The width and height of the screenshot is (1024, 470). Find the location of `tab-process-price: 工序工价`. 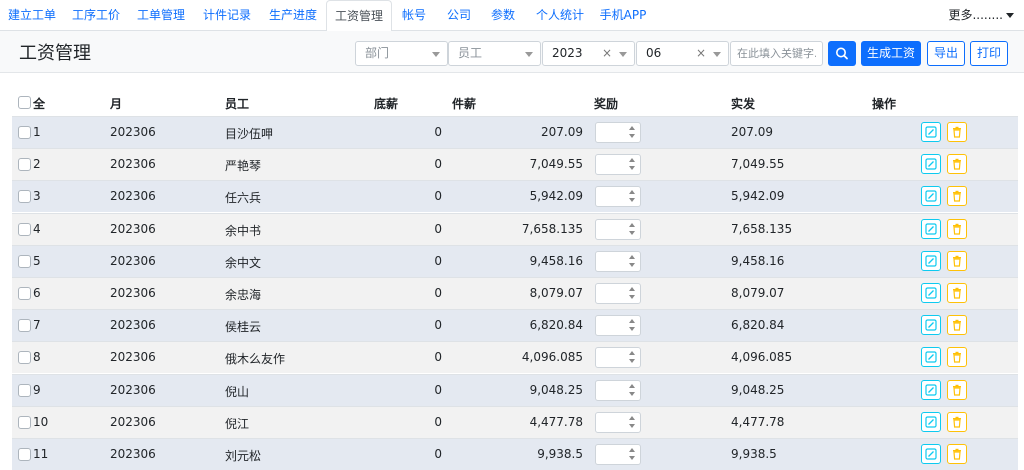

tab-process-price: 工序工价 is located at coordinates (96, 15).